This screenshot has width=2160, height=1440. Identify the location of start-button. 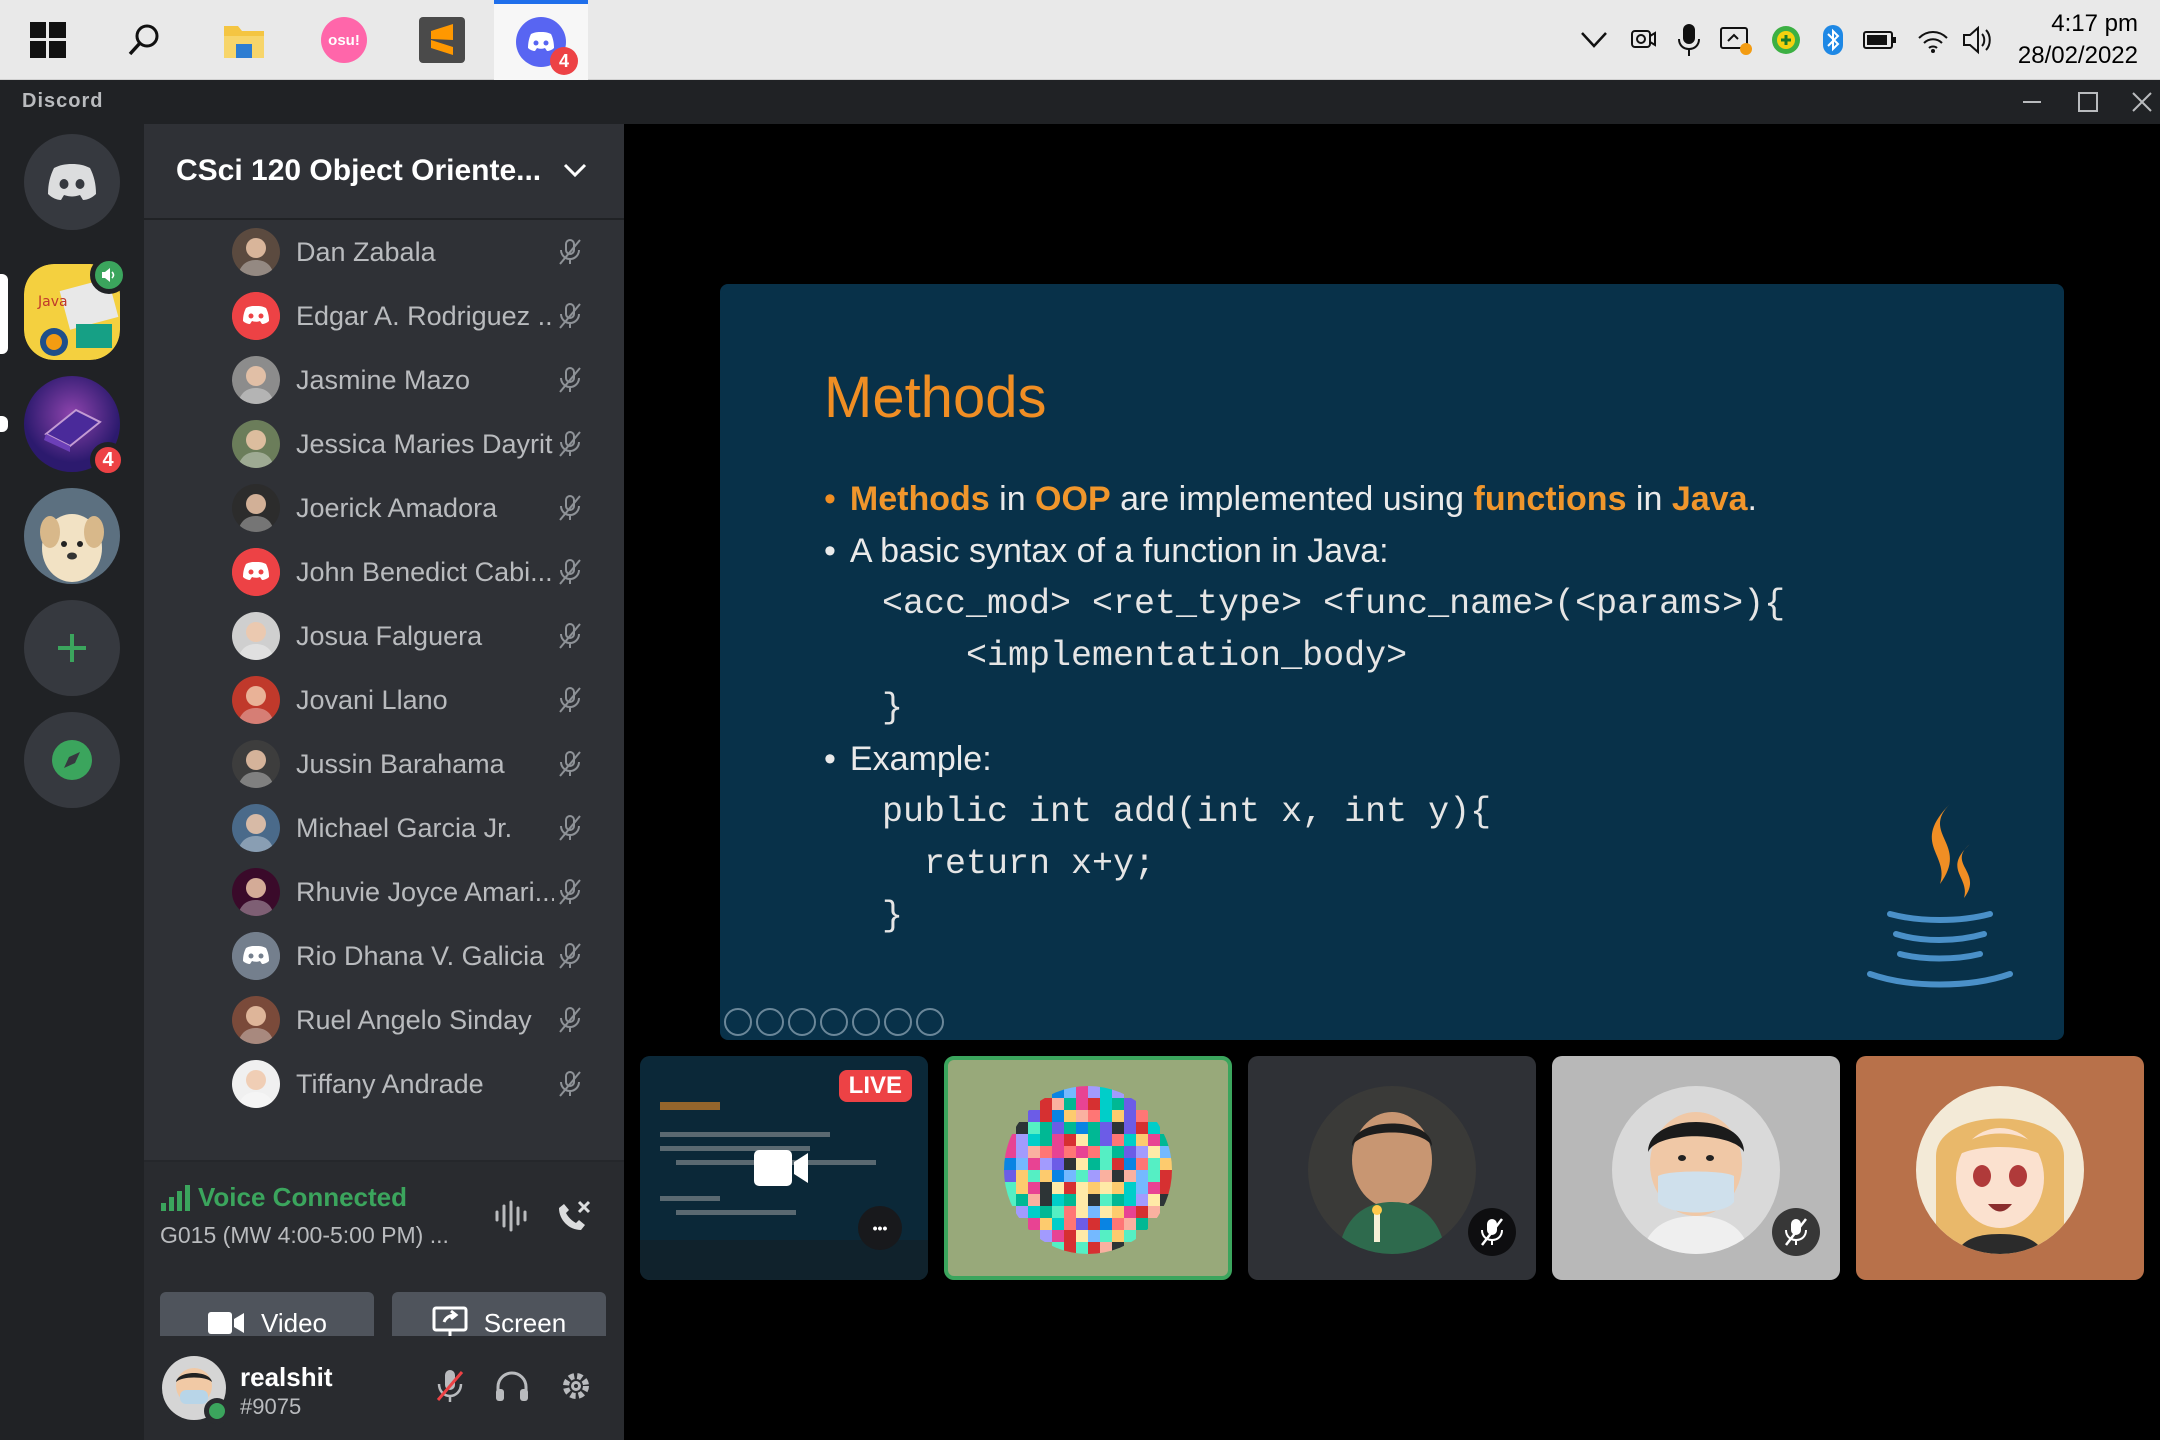
(48, 40).